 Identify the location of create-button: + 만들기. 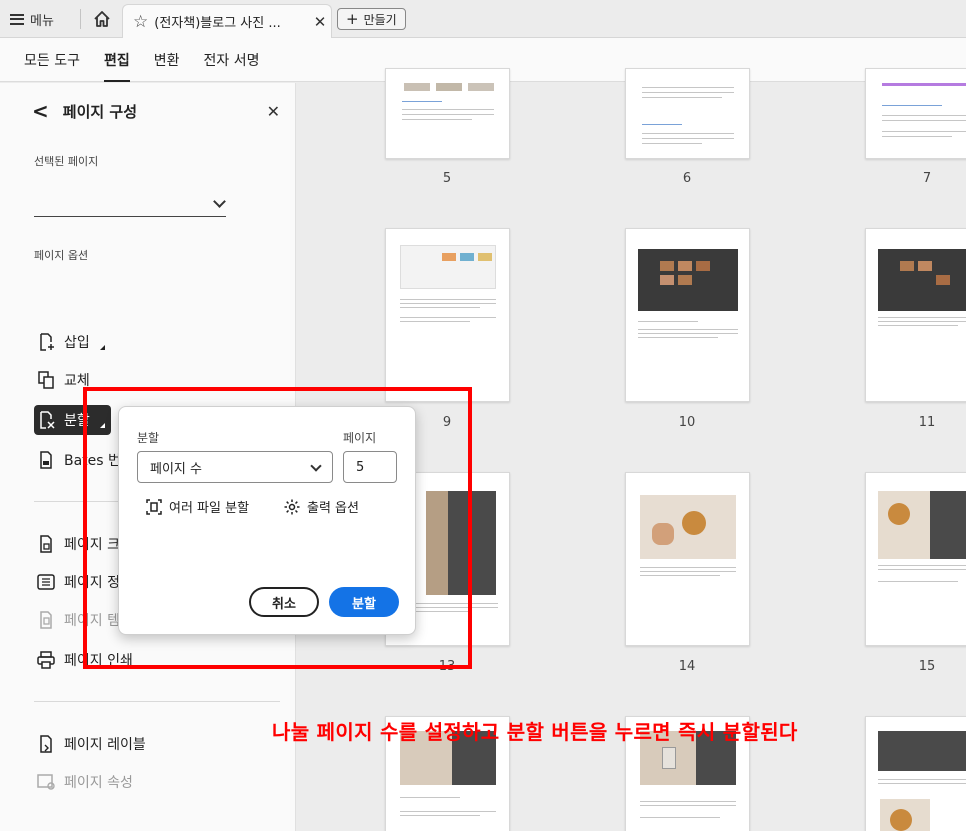
(371, 19).